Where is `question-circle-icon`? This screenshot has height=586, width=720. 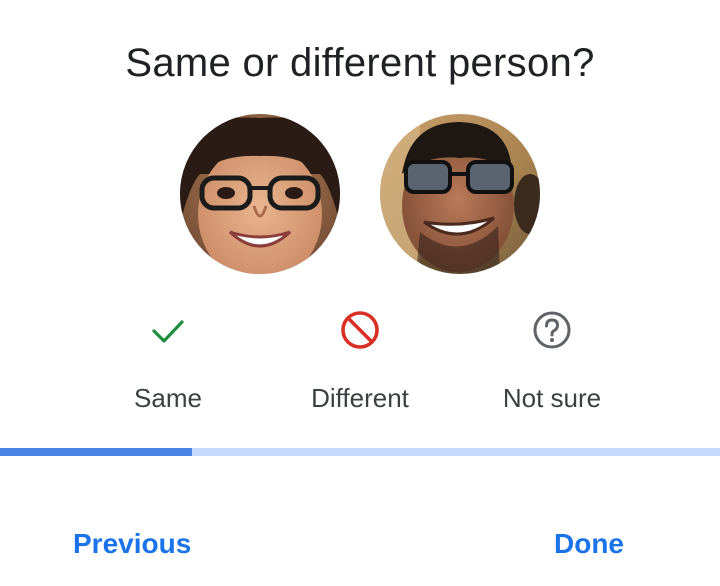 question-circle-icon is located at coordinates (552, 330).